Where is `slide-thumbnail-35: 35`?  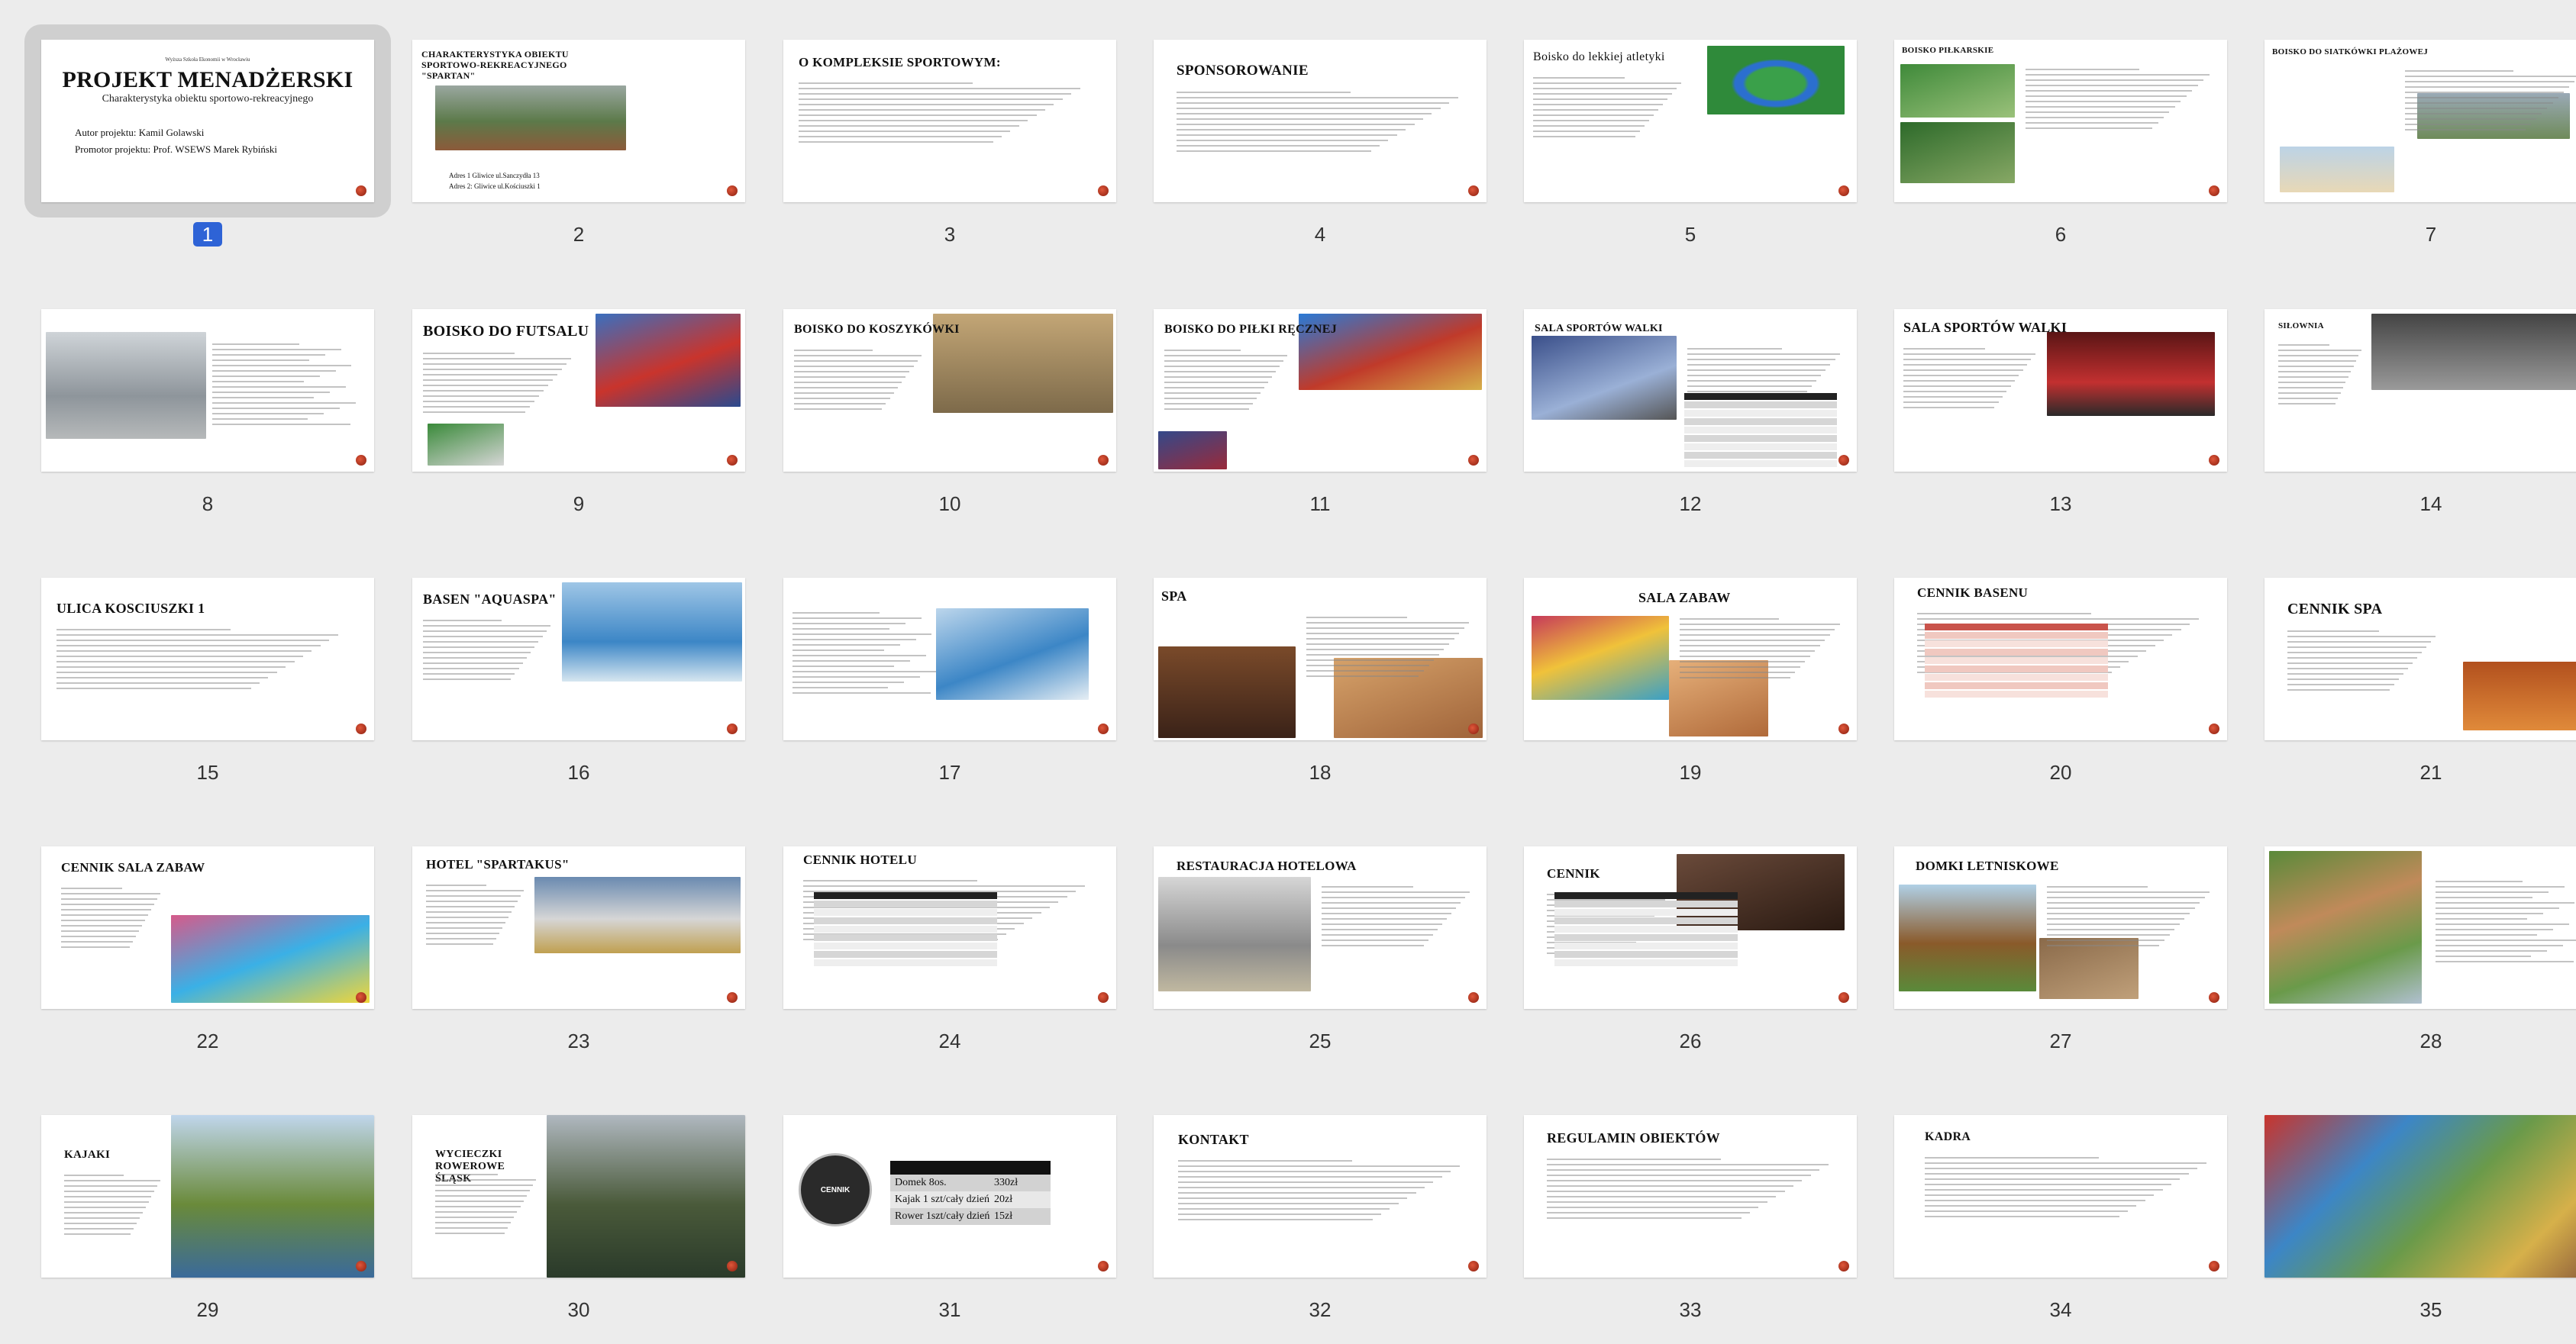
slide-thumbnail-35: 35 is located at coordinates (2420, 1229).